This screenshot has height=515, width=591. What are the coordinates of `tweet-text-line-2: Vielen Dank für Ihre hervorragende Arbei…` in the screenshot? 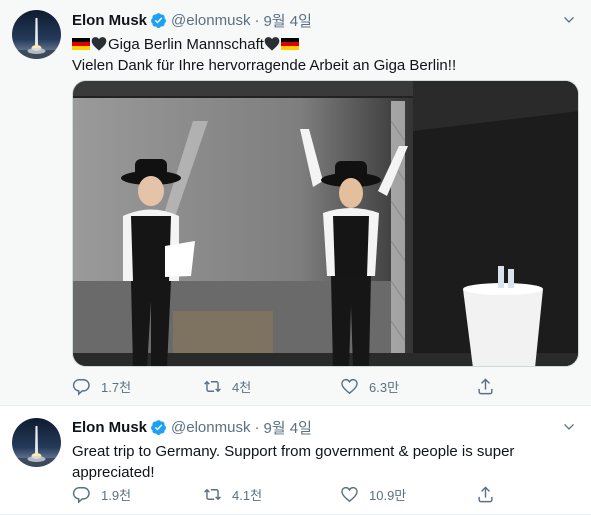 It's located at (264, 65).